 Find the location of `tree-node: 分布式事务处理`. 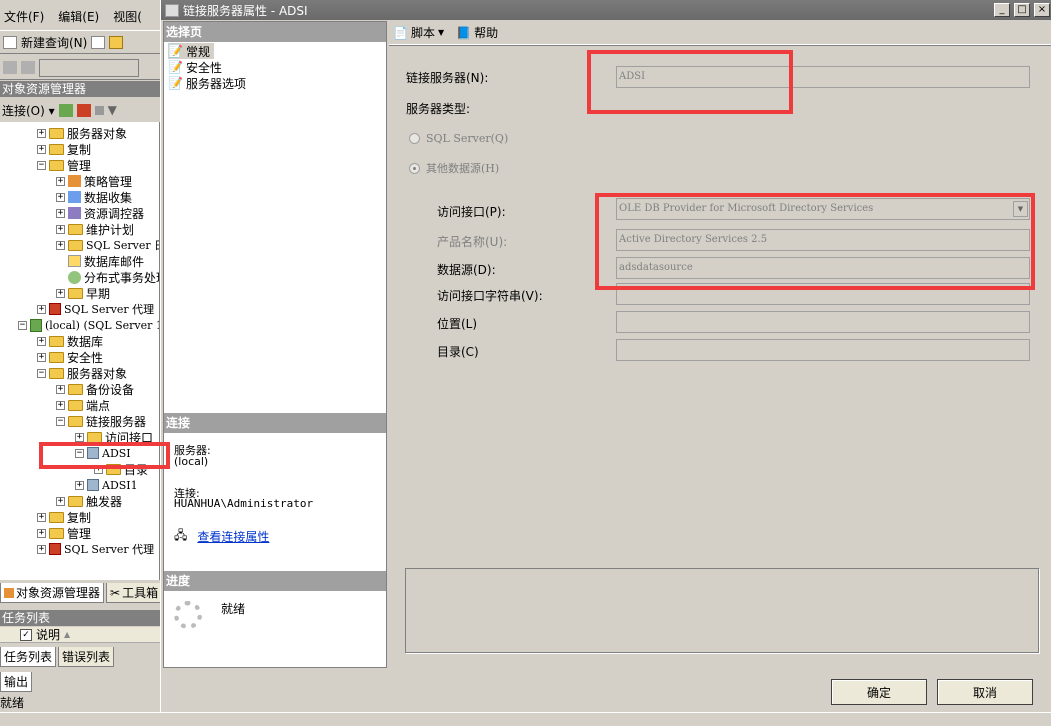

tree-node: 分布式事务处理 is located at coordinates (107, 277).